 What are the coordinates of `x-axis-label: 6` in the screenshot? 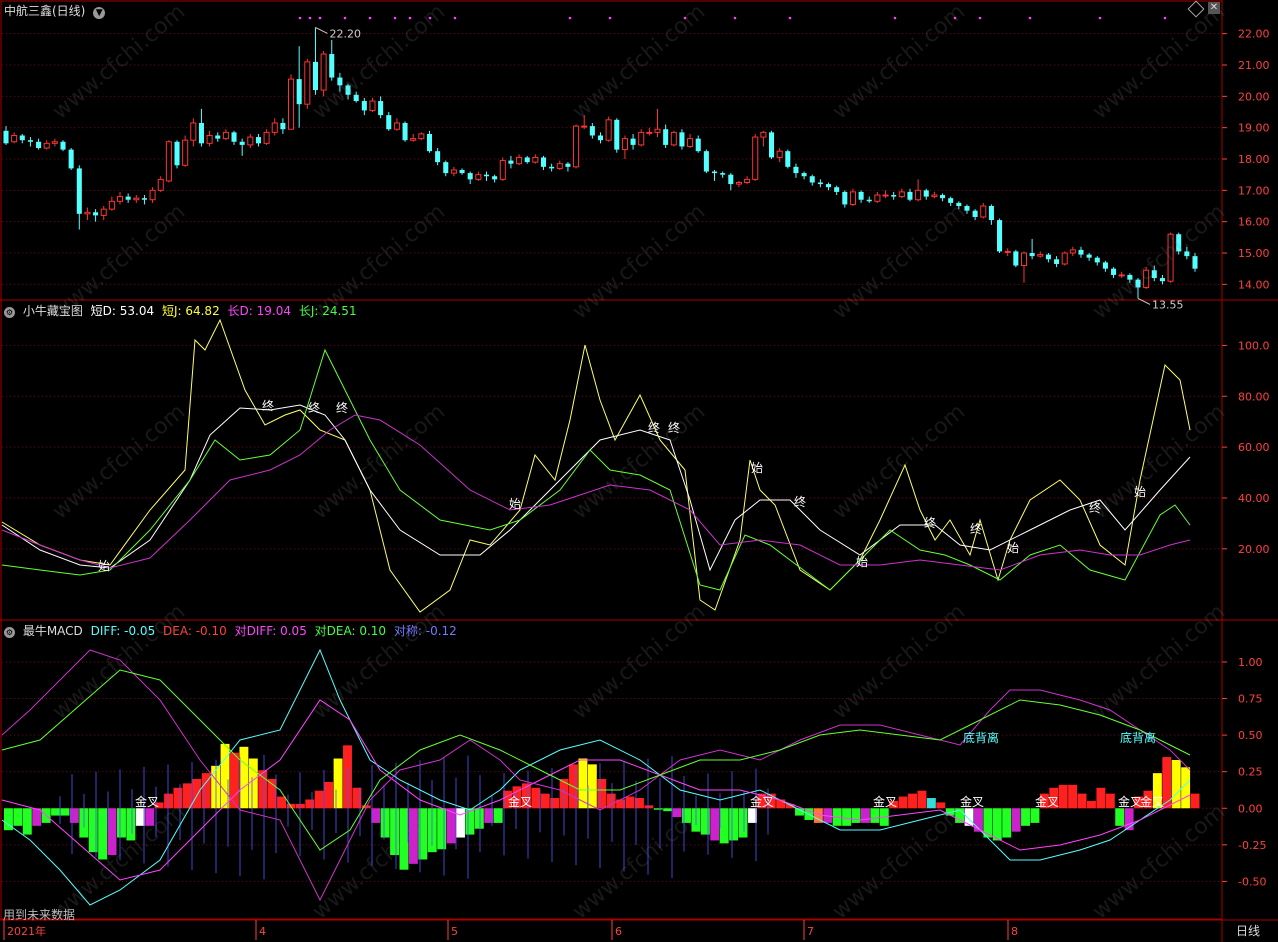 It's located at (618, 931).